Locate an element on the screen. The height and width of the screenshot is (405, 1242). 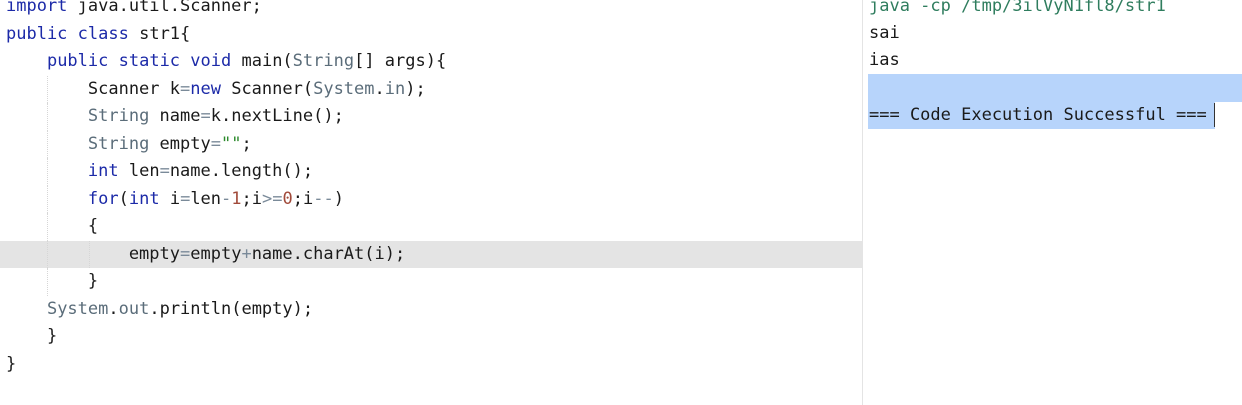
code-token: i is located at coordinates (170, 198).